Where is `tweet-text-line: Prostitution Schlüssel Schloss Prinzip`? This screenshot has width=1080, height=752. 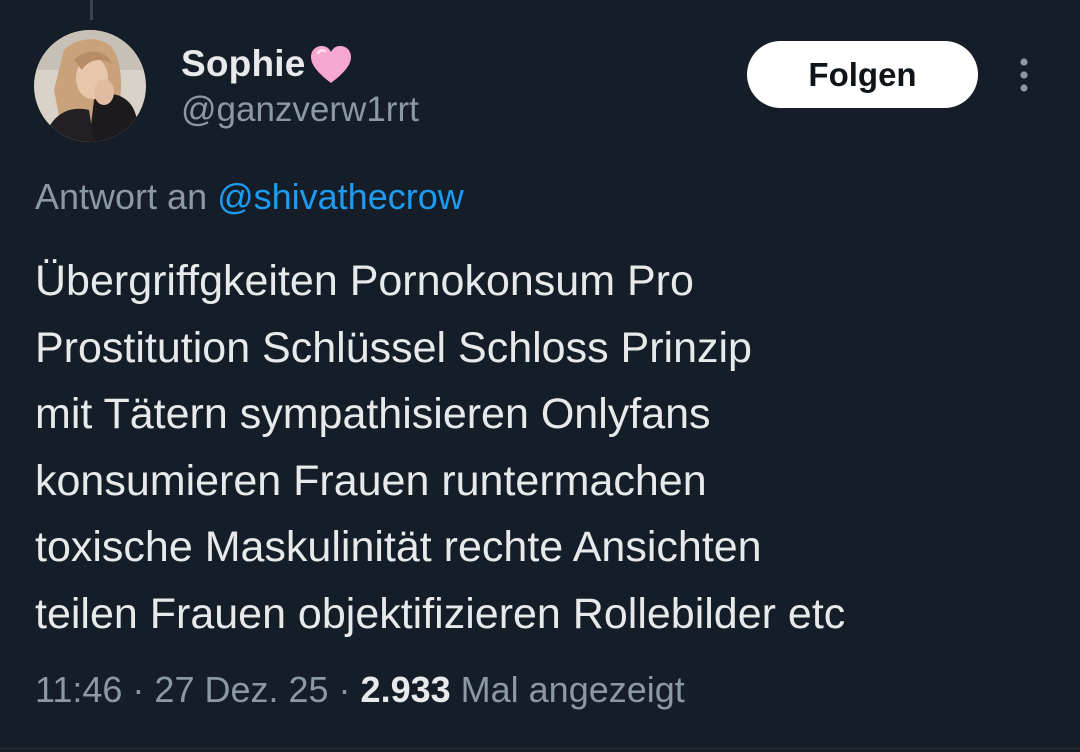
tweet-text-line: Prostitution Schlüssel Schloss Prinzip is located at coordinates (393, 347).